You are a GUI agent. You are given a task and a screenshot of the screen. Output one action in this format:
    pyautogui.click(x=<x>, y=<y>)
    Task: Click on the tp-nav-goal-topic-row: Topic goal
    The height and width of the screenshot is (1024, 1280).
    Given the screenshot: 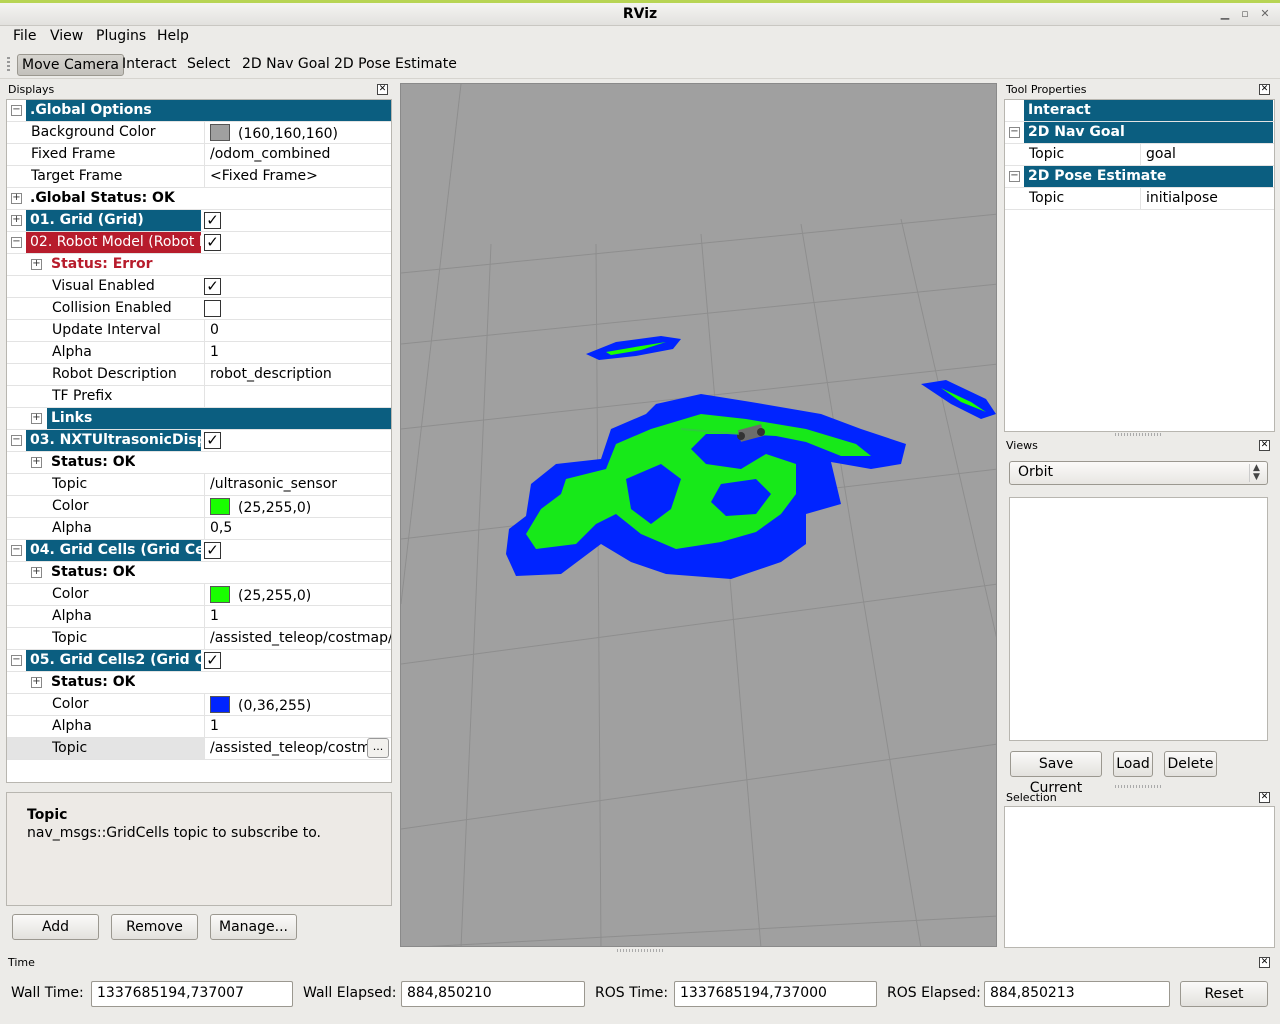 What is the action you would take?
    pyautogui.click(x=1139, y=155)
    